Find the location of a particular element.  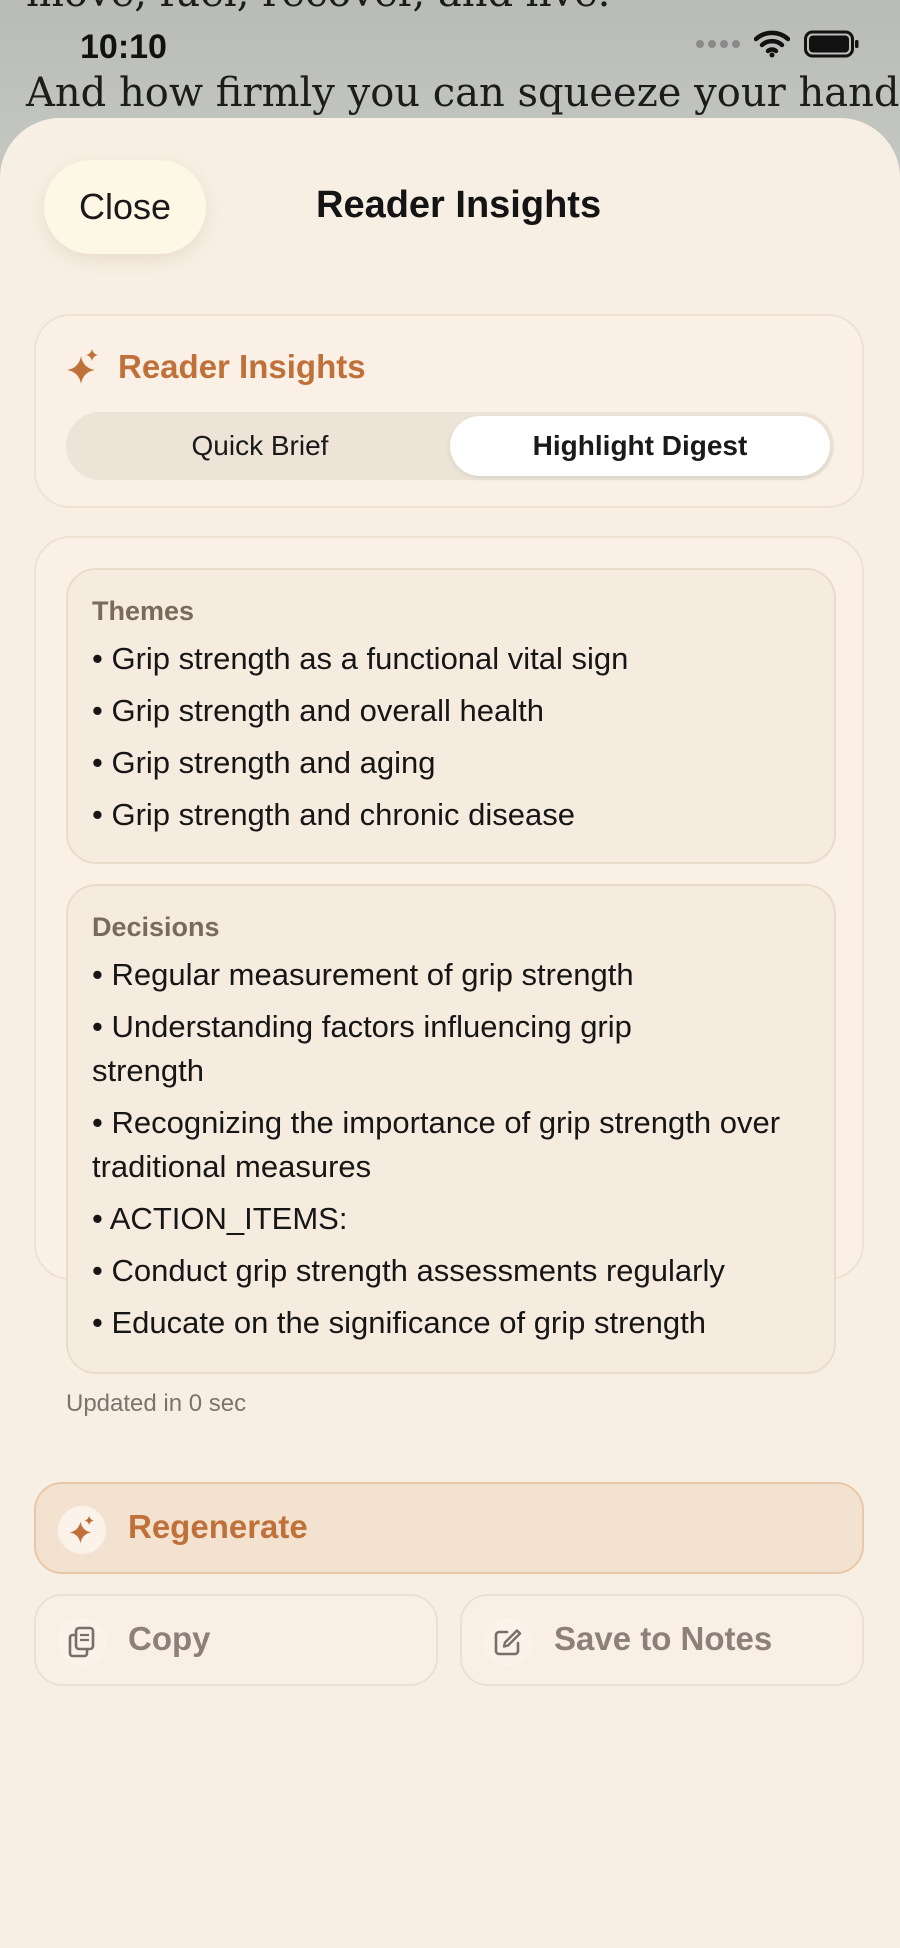

section-label: Decisions is located at coordinates (156, 927).